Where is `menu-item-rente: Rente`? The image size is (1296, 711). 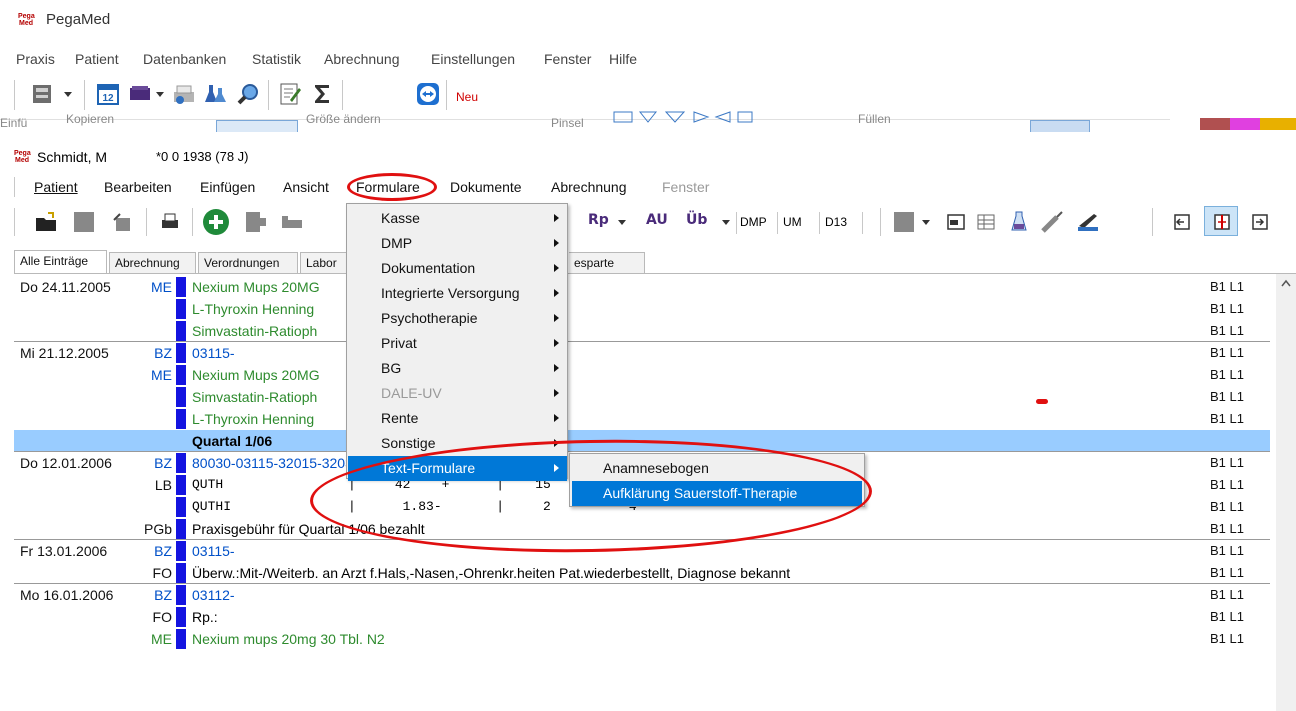
menu-item-rente: Rente is located at coordinates (457, 418).